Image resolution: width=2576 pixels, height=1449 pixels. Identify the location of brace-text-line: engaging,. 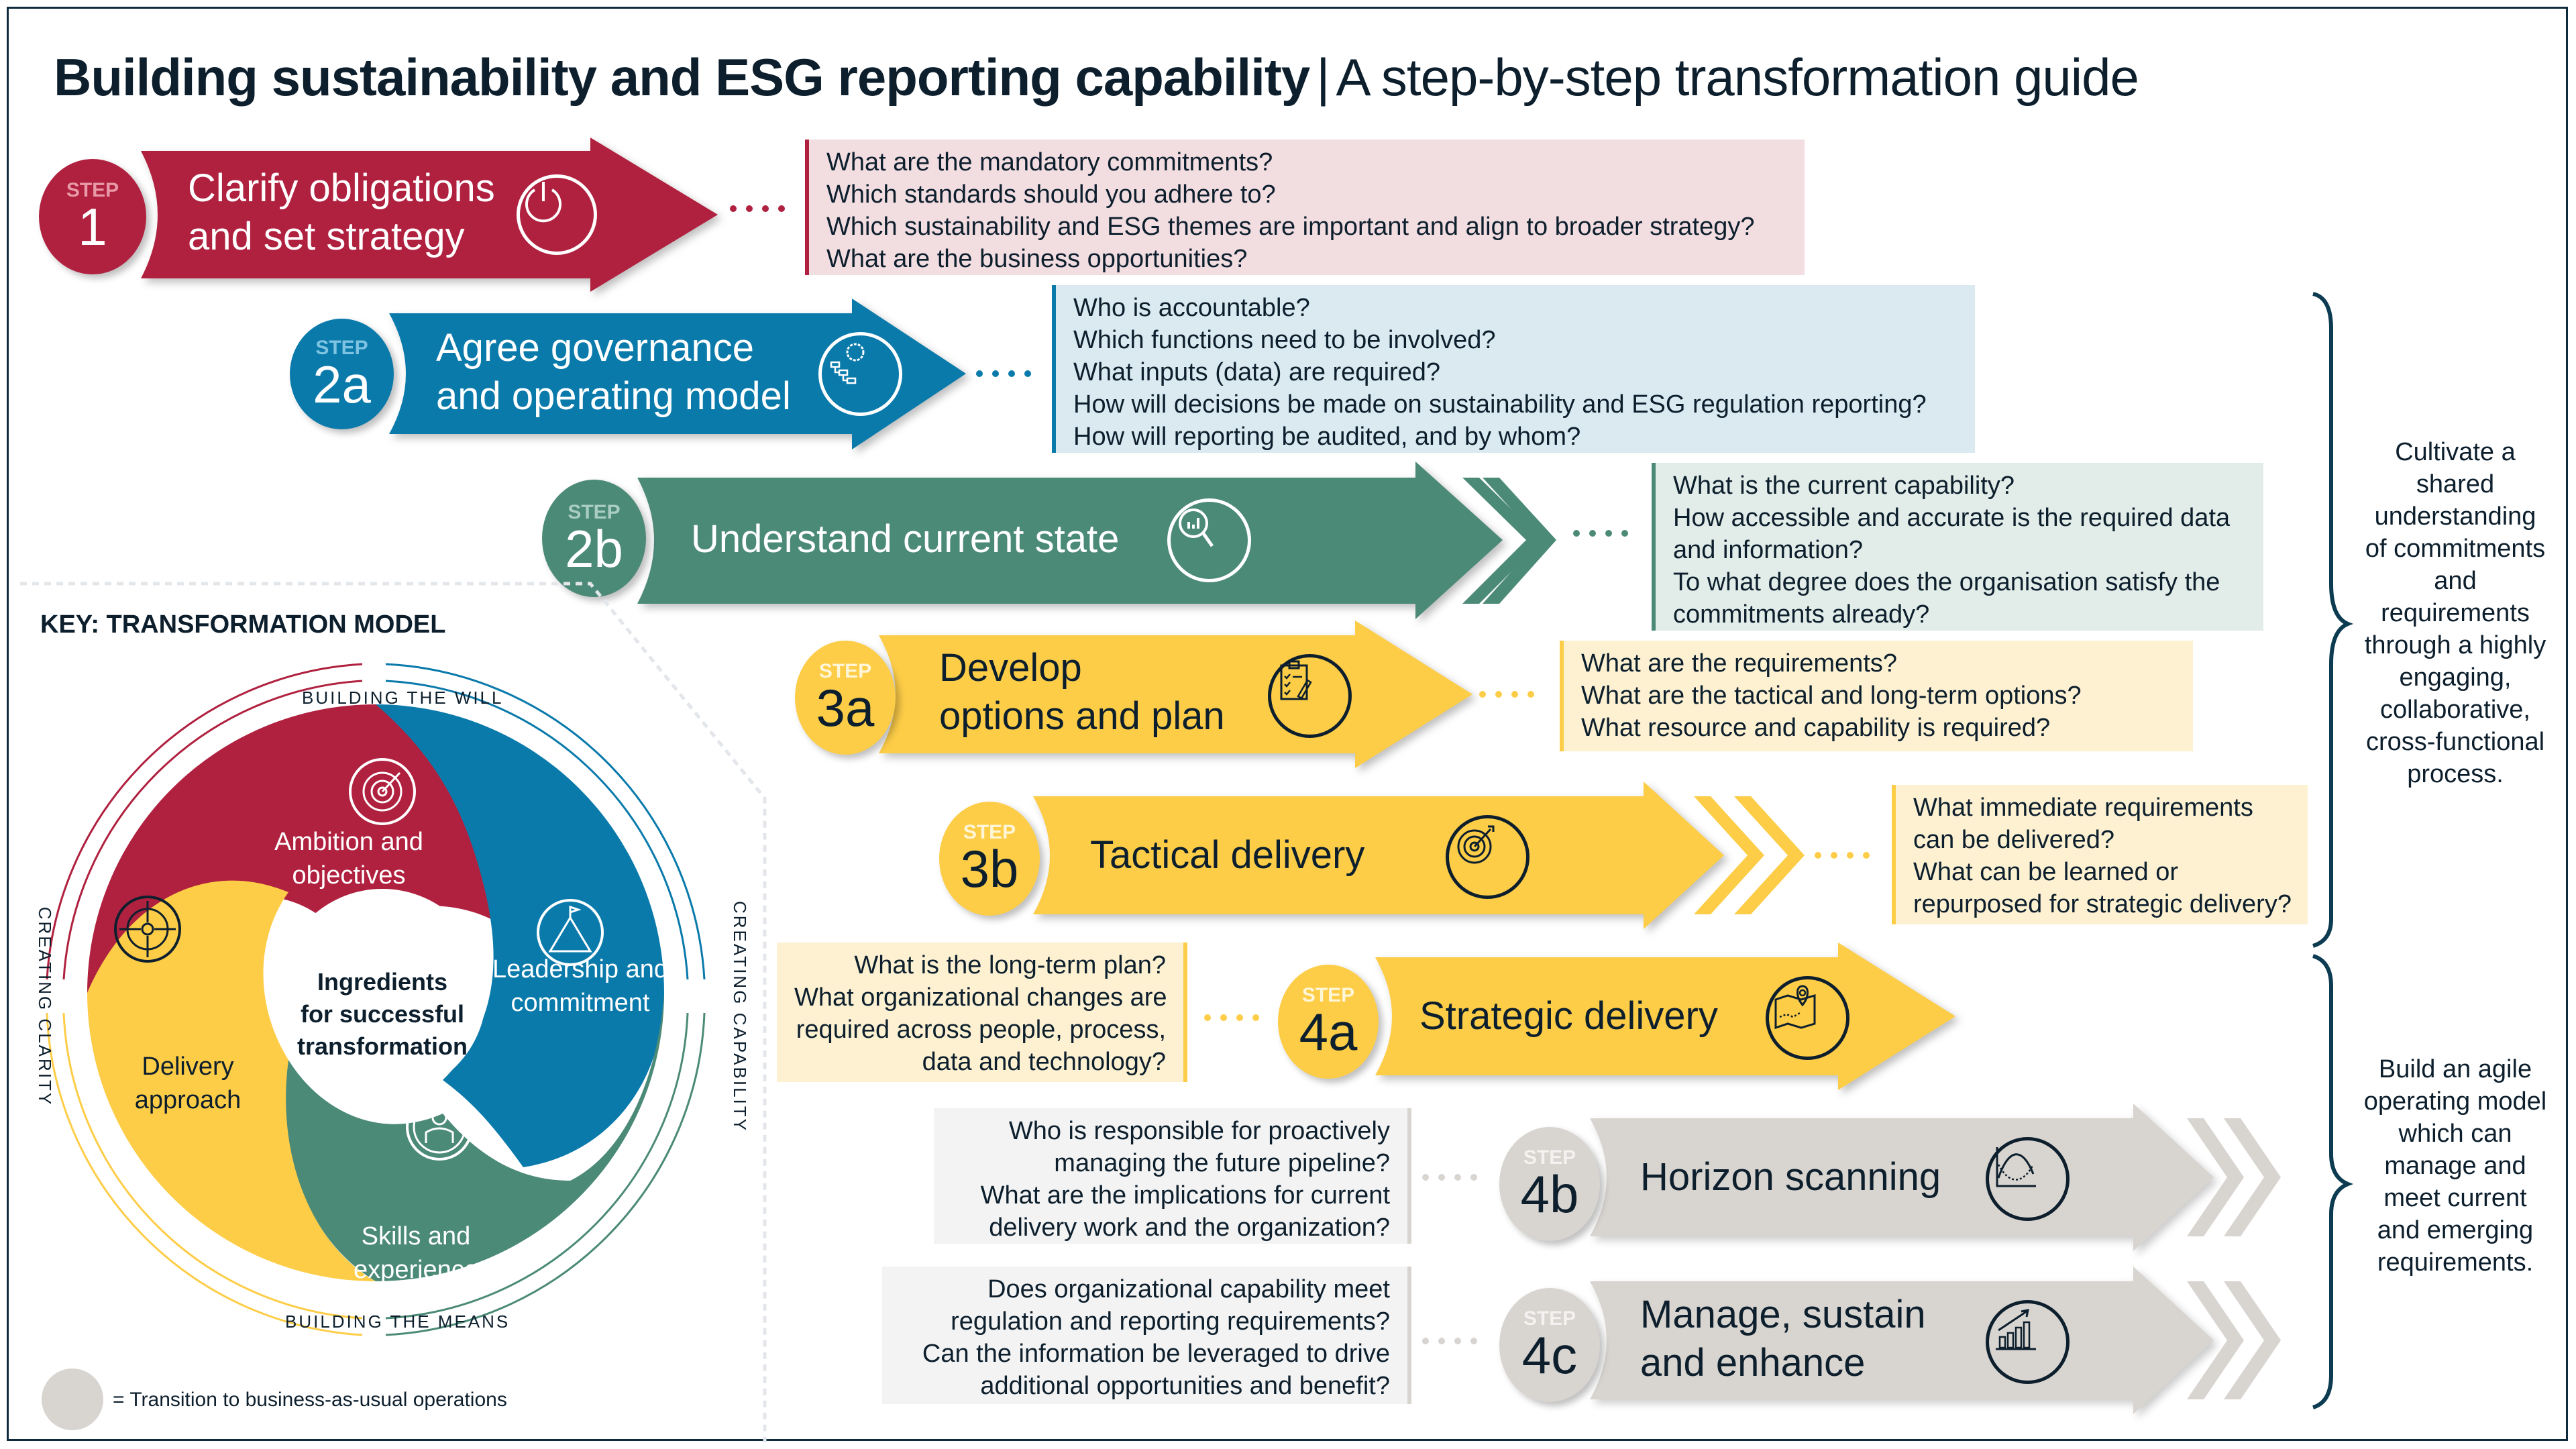
(2455, 677).